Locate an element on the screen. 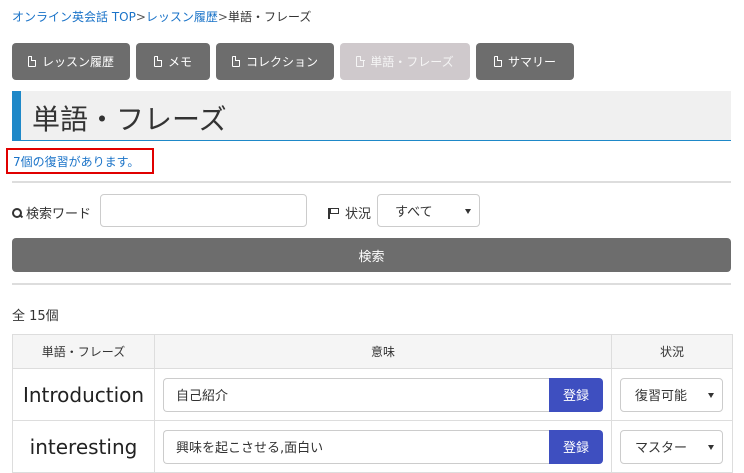 Image resolution: width=744 pixels, height=473 pixels. status-select: 復習可能 is located at coordinates (671, 394).